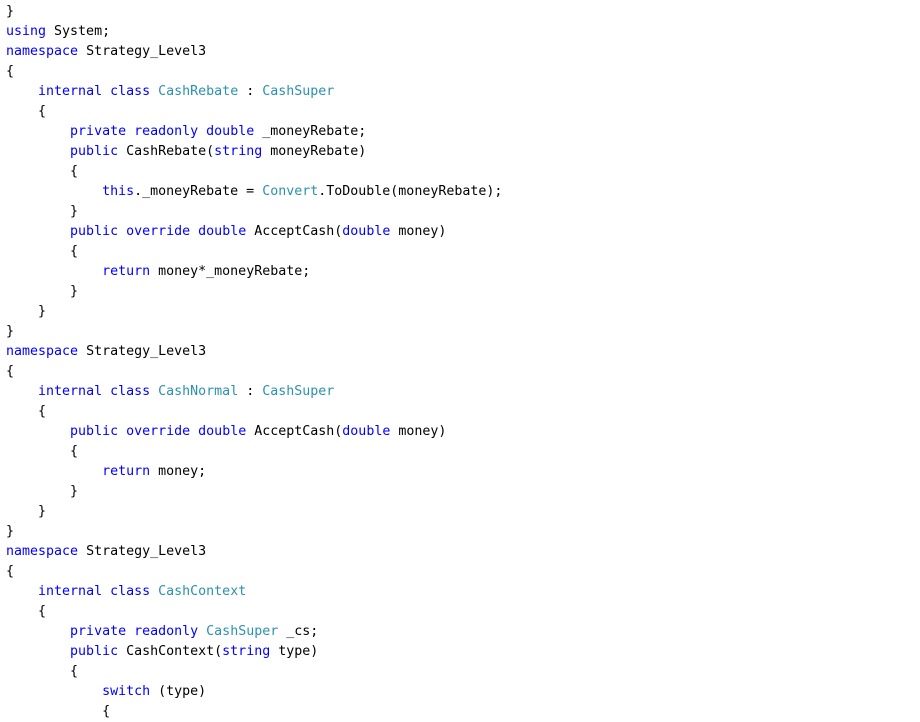  Describe the element at coordinates (42, 351) in the screenshot. I see `code-keyword: namespace` at that location.